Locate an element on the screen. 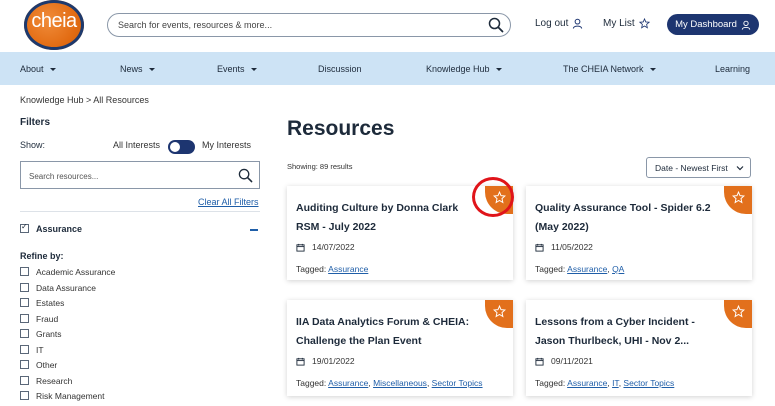 The width and height of the screenshot is (775, 406). refine-item-research: Research is located at coordinates (90, 381).